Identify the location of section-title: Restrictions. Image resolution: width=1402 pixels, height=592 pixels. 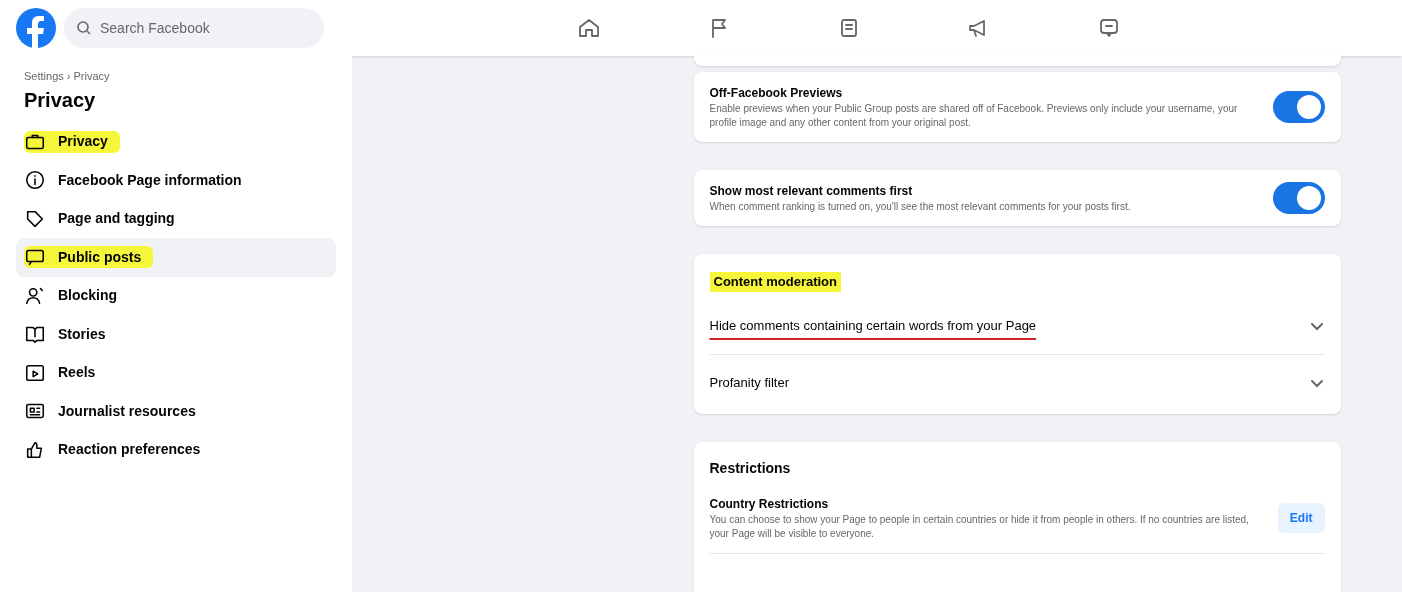
(750, 468).